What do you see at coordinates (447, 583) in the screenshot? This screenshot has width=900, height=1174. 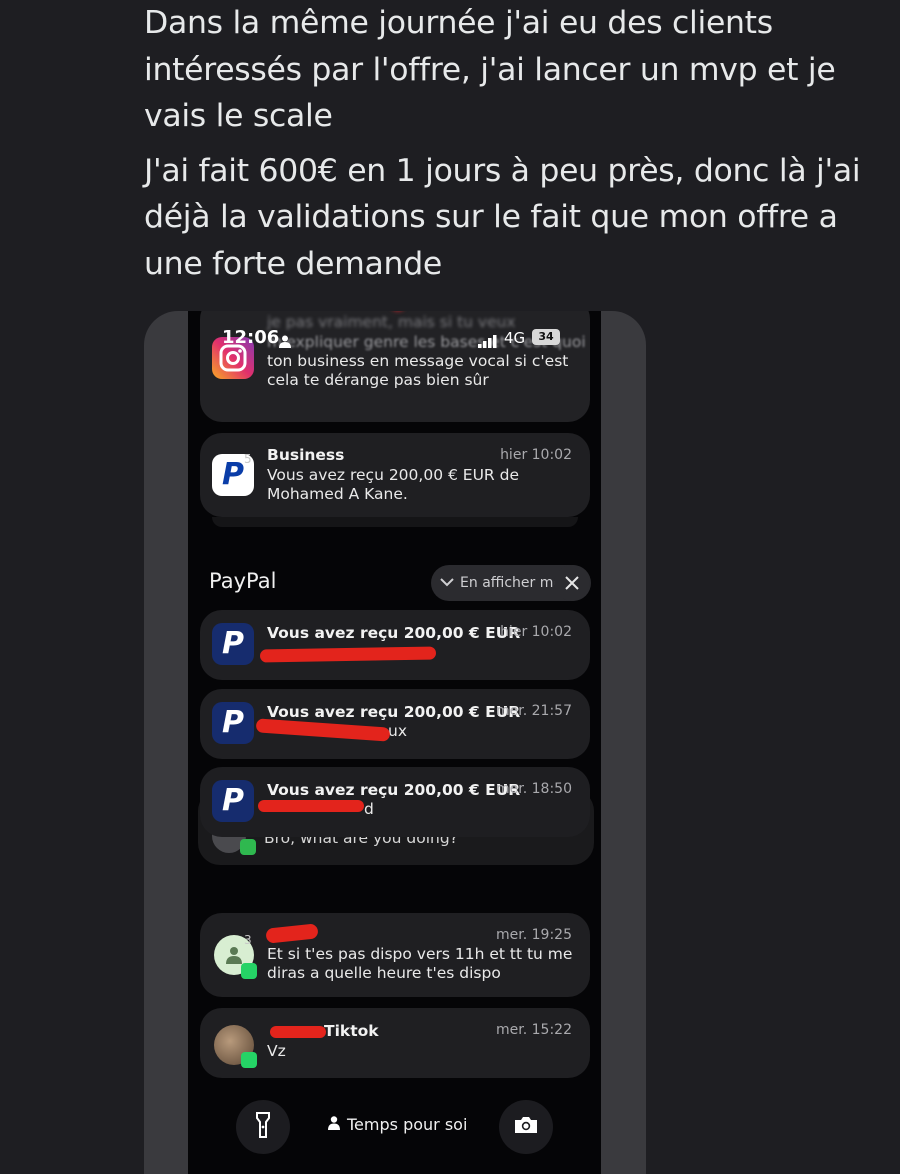 I see `chevron-down-icon` at bounding box center [447, 583].